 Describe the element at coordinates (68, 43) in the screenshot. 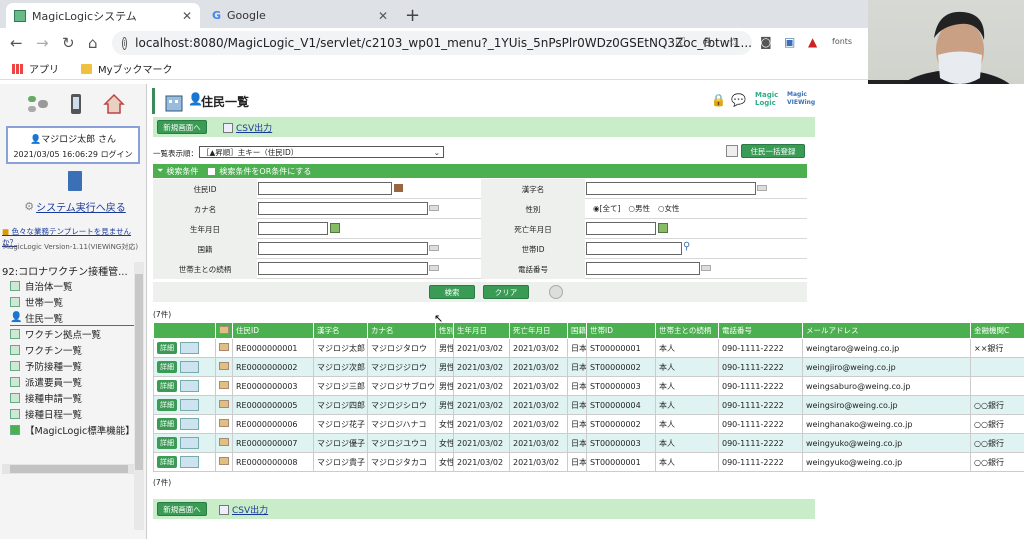

I see `reload-icon: ↻` at that location.